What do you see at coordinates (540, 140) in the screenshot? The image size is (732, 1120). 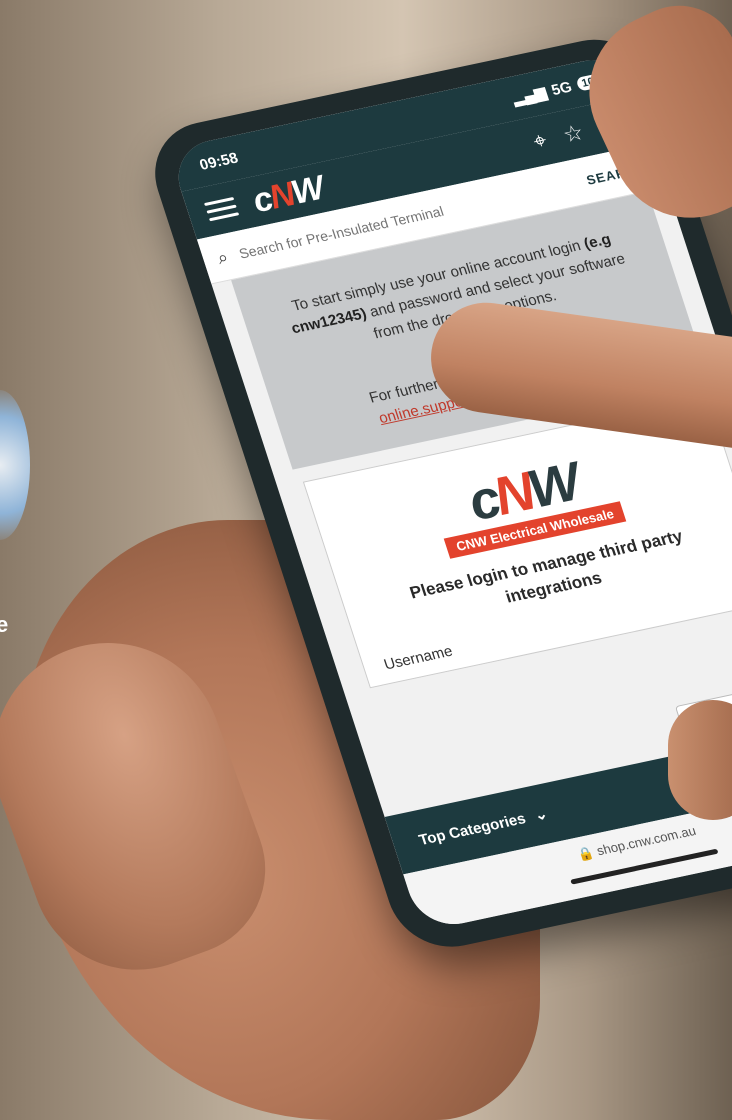 I see `location-pin-icon: ⌖` at bounding box center [540, 140].